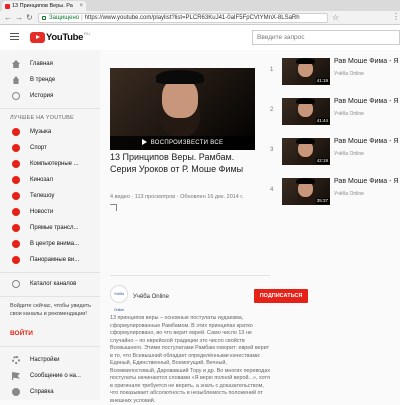  What do you see at coordinates (41, 64) in the screenshot?
I see `sidebar-item-label: Главная` at bounding box center [41, 64].